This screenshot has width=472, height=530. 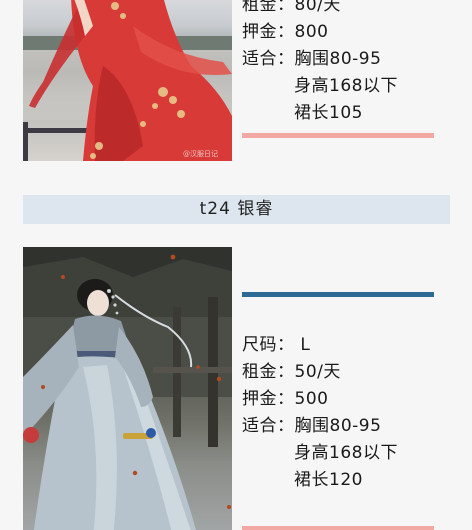 What do you see at coordinates (236, 209) in the screenshot?
I see `section-header-t24: t24 银睿` at bounding box center [236, 209].